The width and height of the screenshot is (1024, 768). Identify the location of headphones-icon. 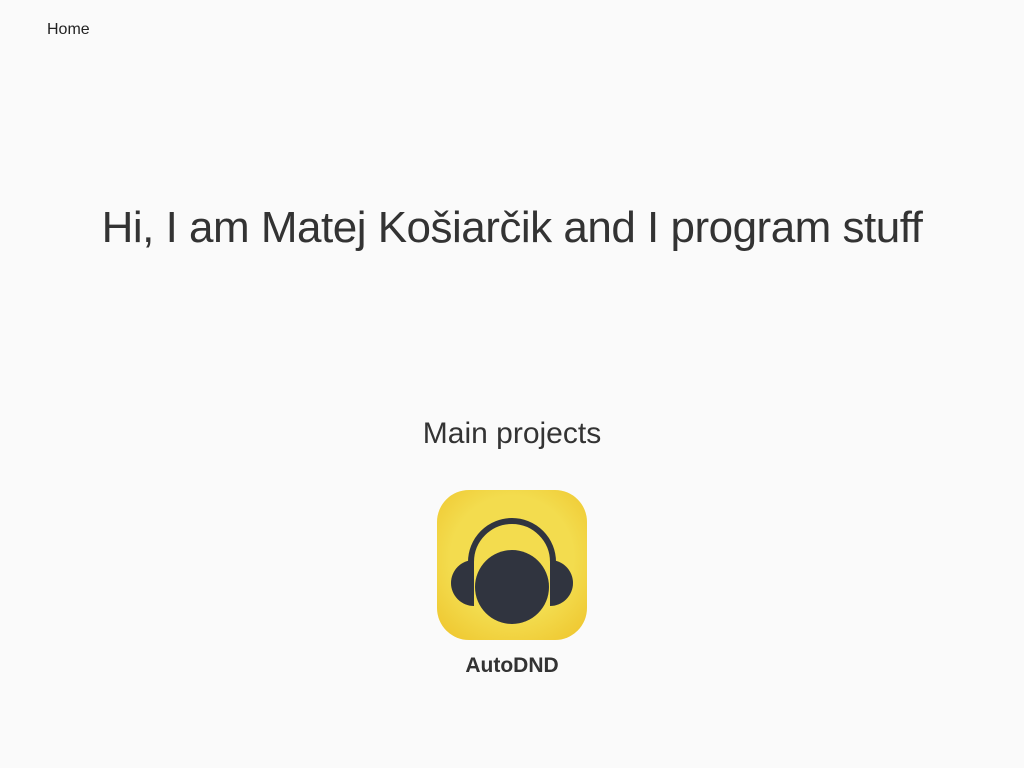
(512, 565).